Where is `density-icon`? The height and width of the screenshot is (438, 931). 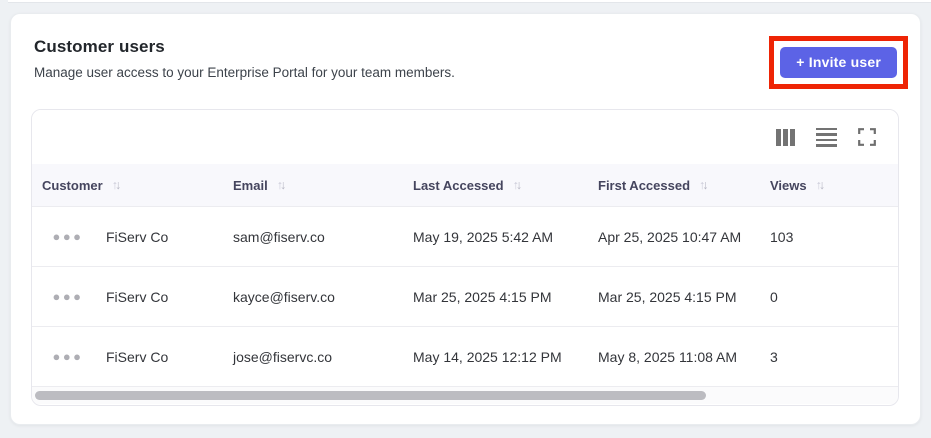
density-icon is located at coordinates (826, 137).